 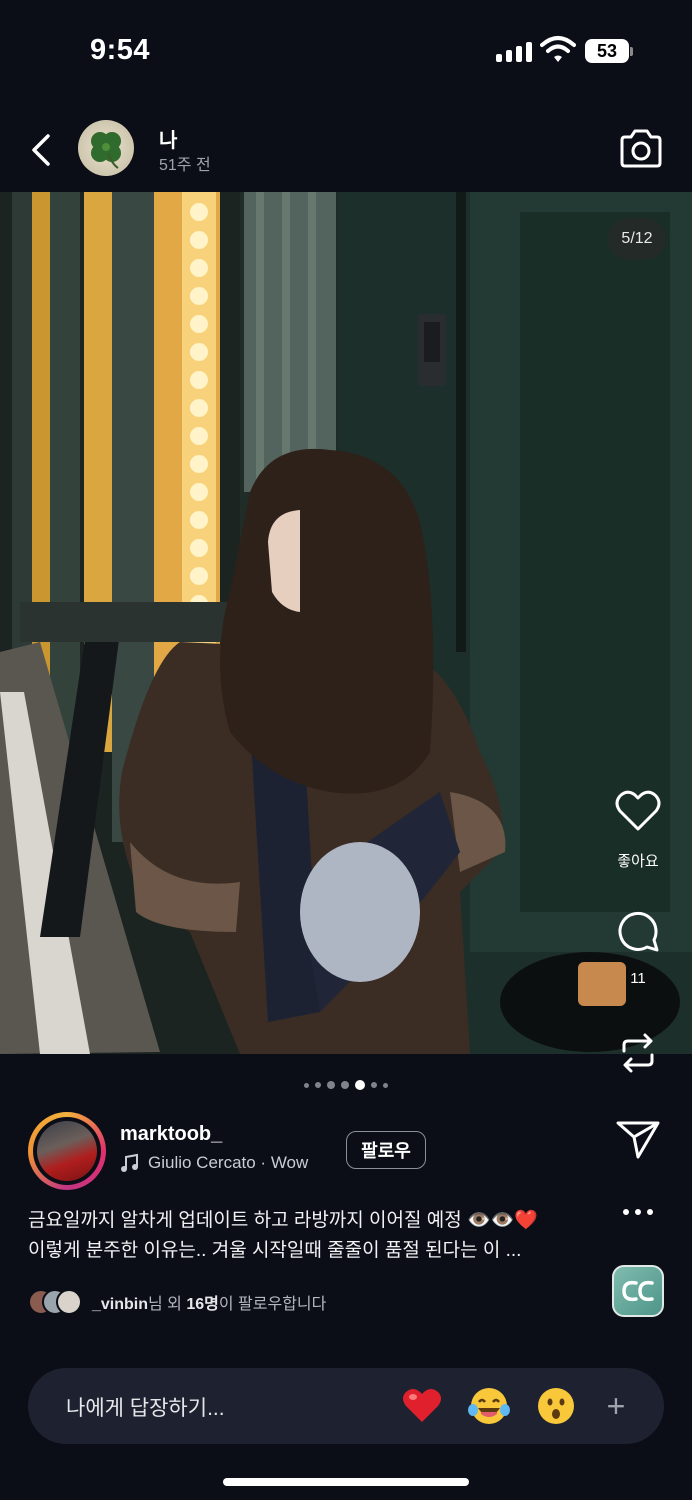 What do you see at coordinates (120, 1304) in the screenshot?
I see `follower-username: _vinbin` at bounding box center [120, 1304].